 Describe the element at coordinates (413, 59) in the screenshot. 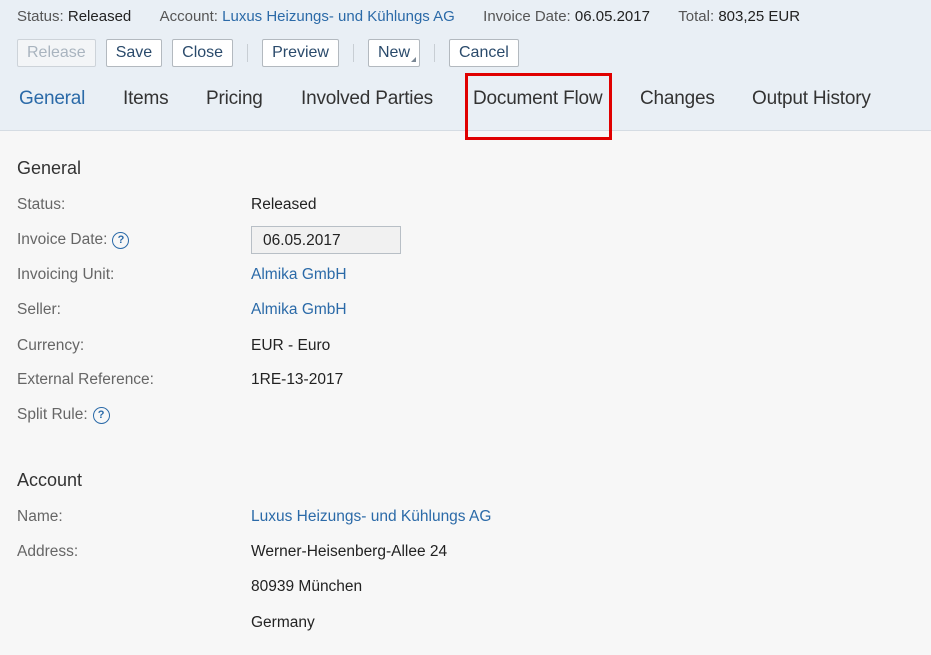

I see `dropdown-corner-icon` at that location.